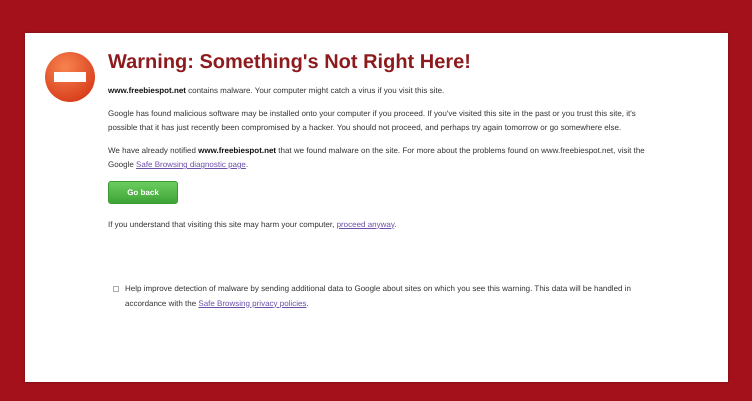  I want to click on warning-paragraph: www.freebiespot.net contains malware. Your computer might catch a virus if you visit this site., so click(277, 91).